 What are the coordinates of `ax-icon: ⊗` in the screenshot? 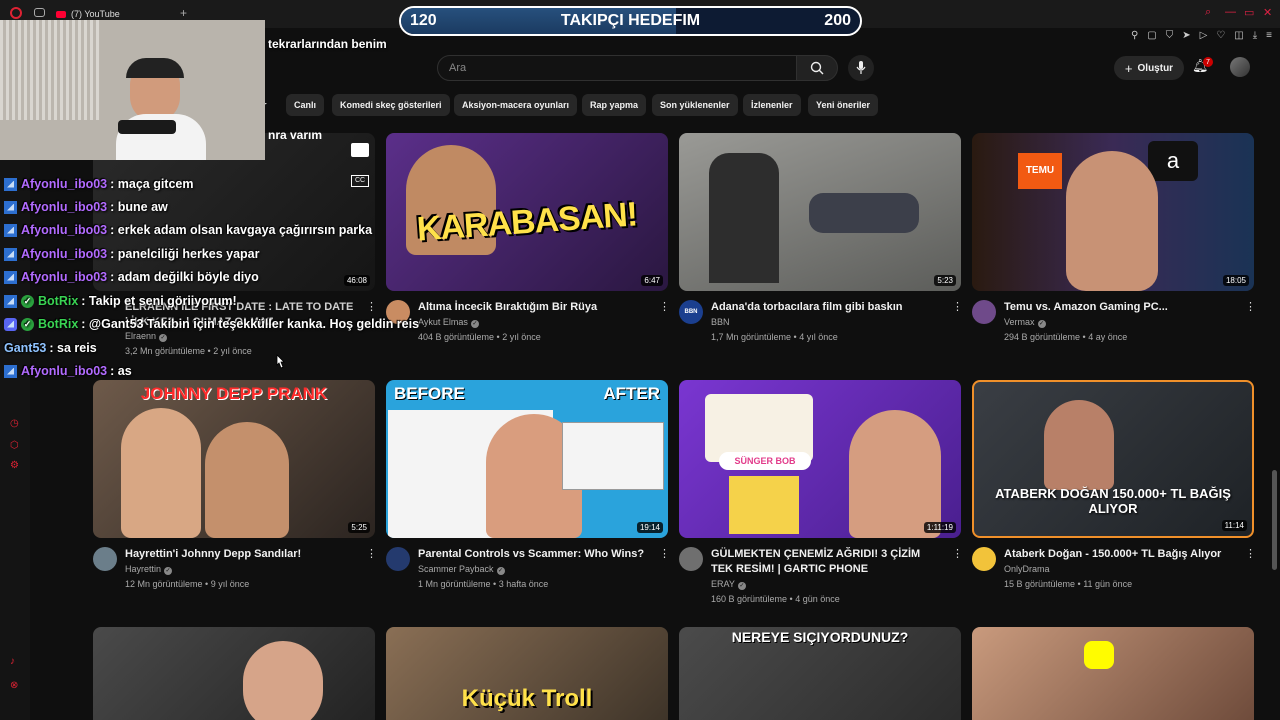 It's located at (14, 685).